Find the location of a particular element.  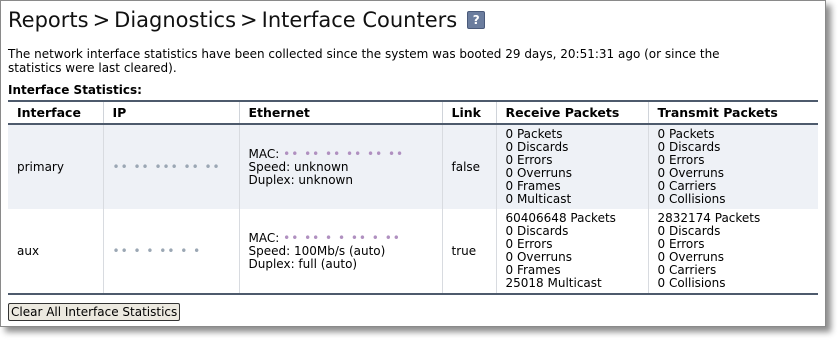

ip-address: •• • • •• • • is located at coordinates (170, 252).